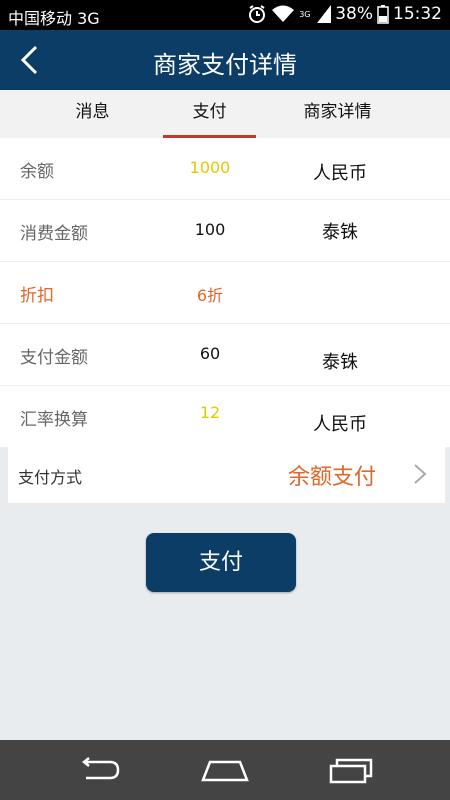 This screenshot has width=450, height=800. I want to click on row-label: 折扣, so click(37, 296).